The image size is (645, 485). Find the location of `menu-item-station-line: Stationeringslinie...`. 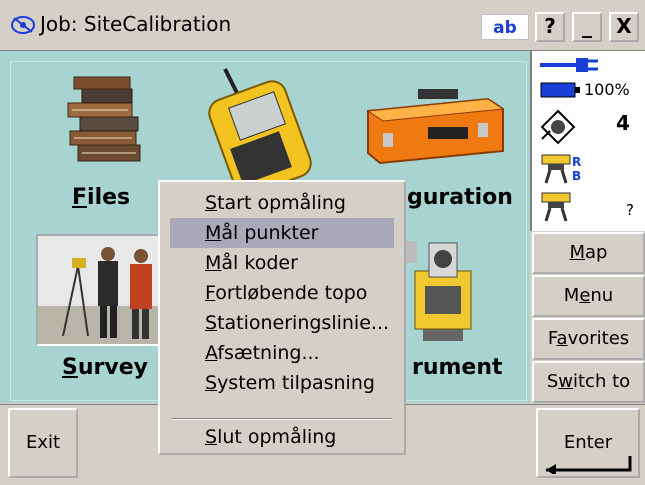

menu-item-station-line: Stationeringslinie... is located at coordinates (282, 323).